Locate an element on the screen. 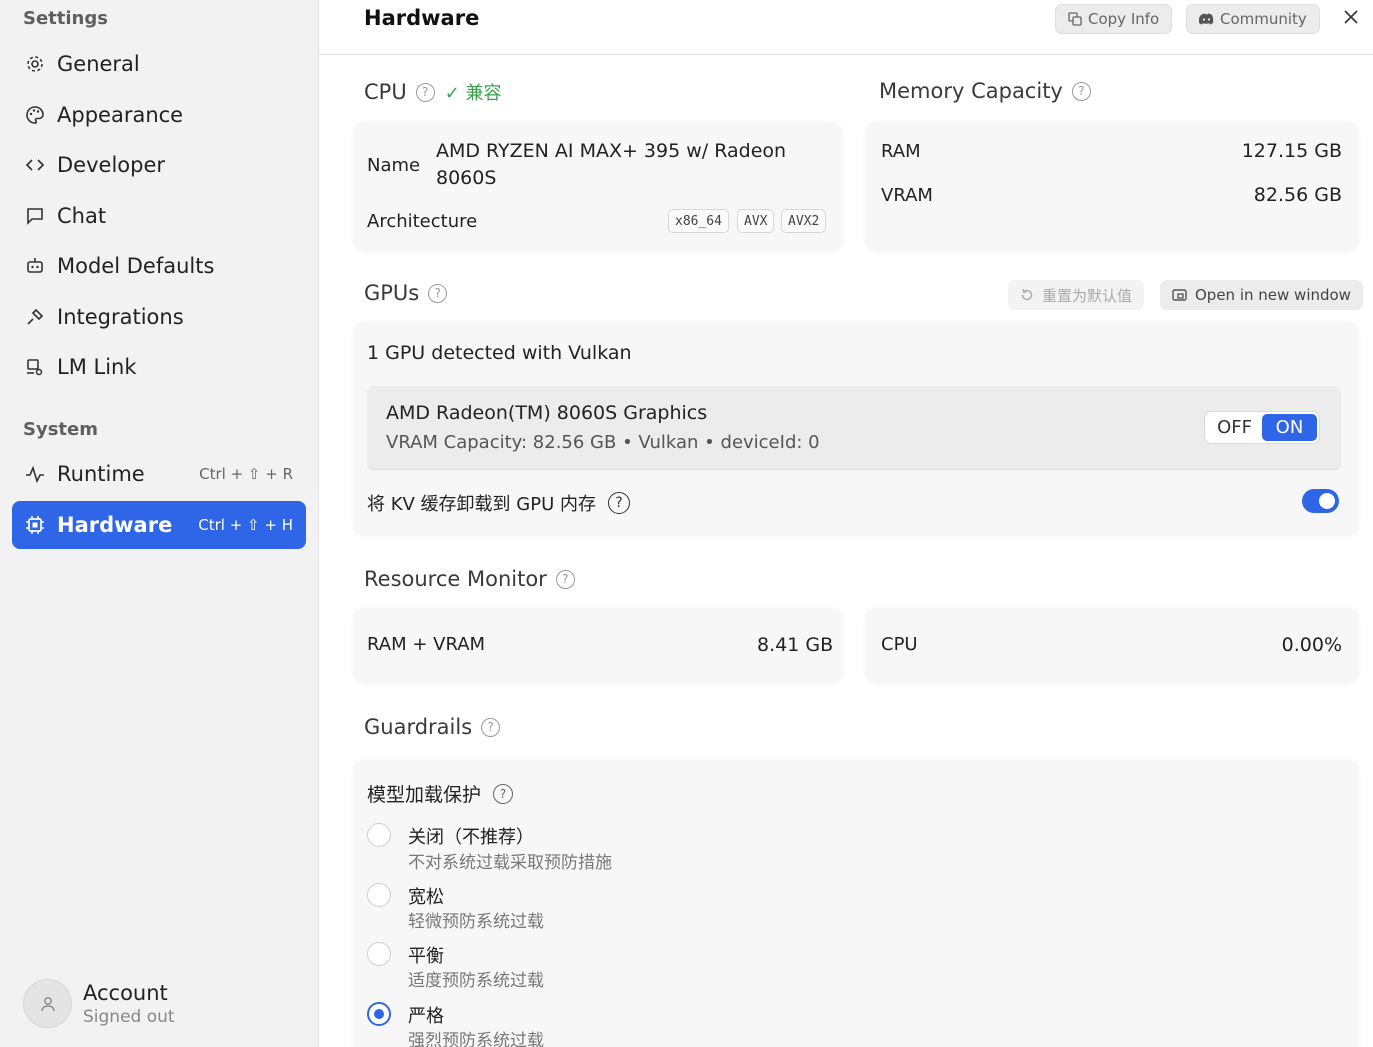 Image resolution: width=1373 pixels, height=1047 pixels. gpu-detected-text: 1 GPU detected with Vulkan is located at coordinates (499, 353).